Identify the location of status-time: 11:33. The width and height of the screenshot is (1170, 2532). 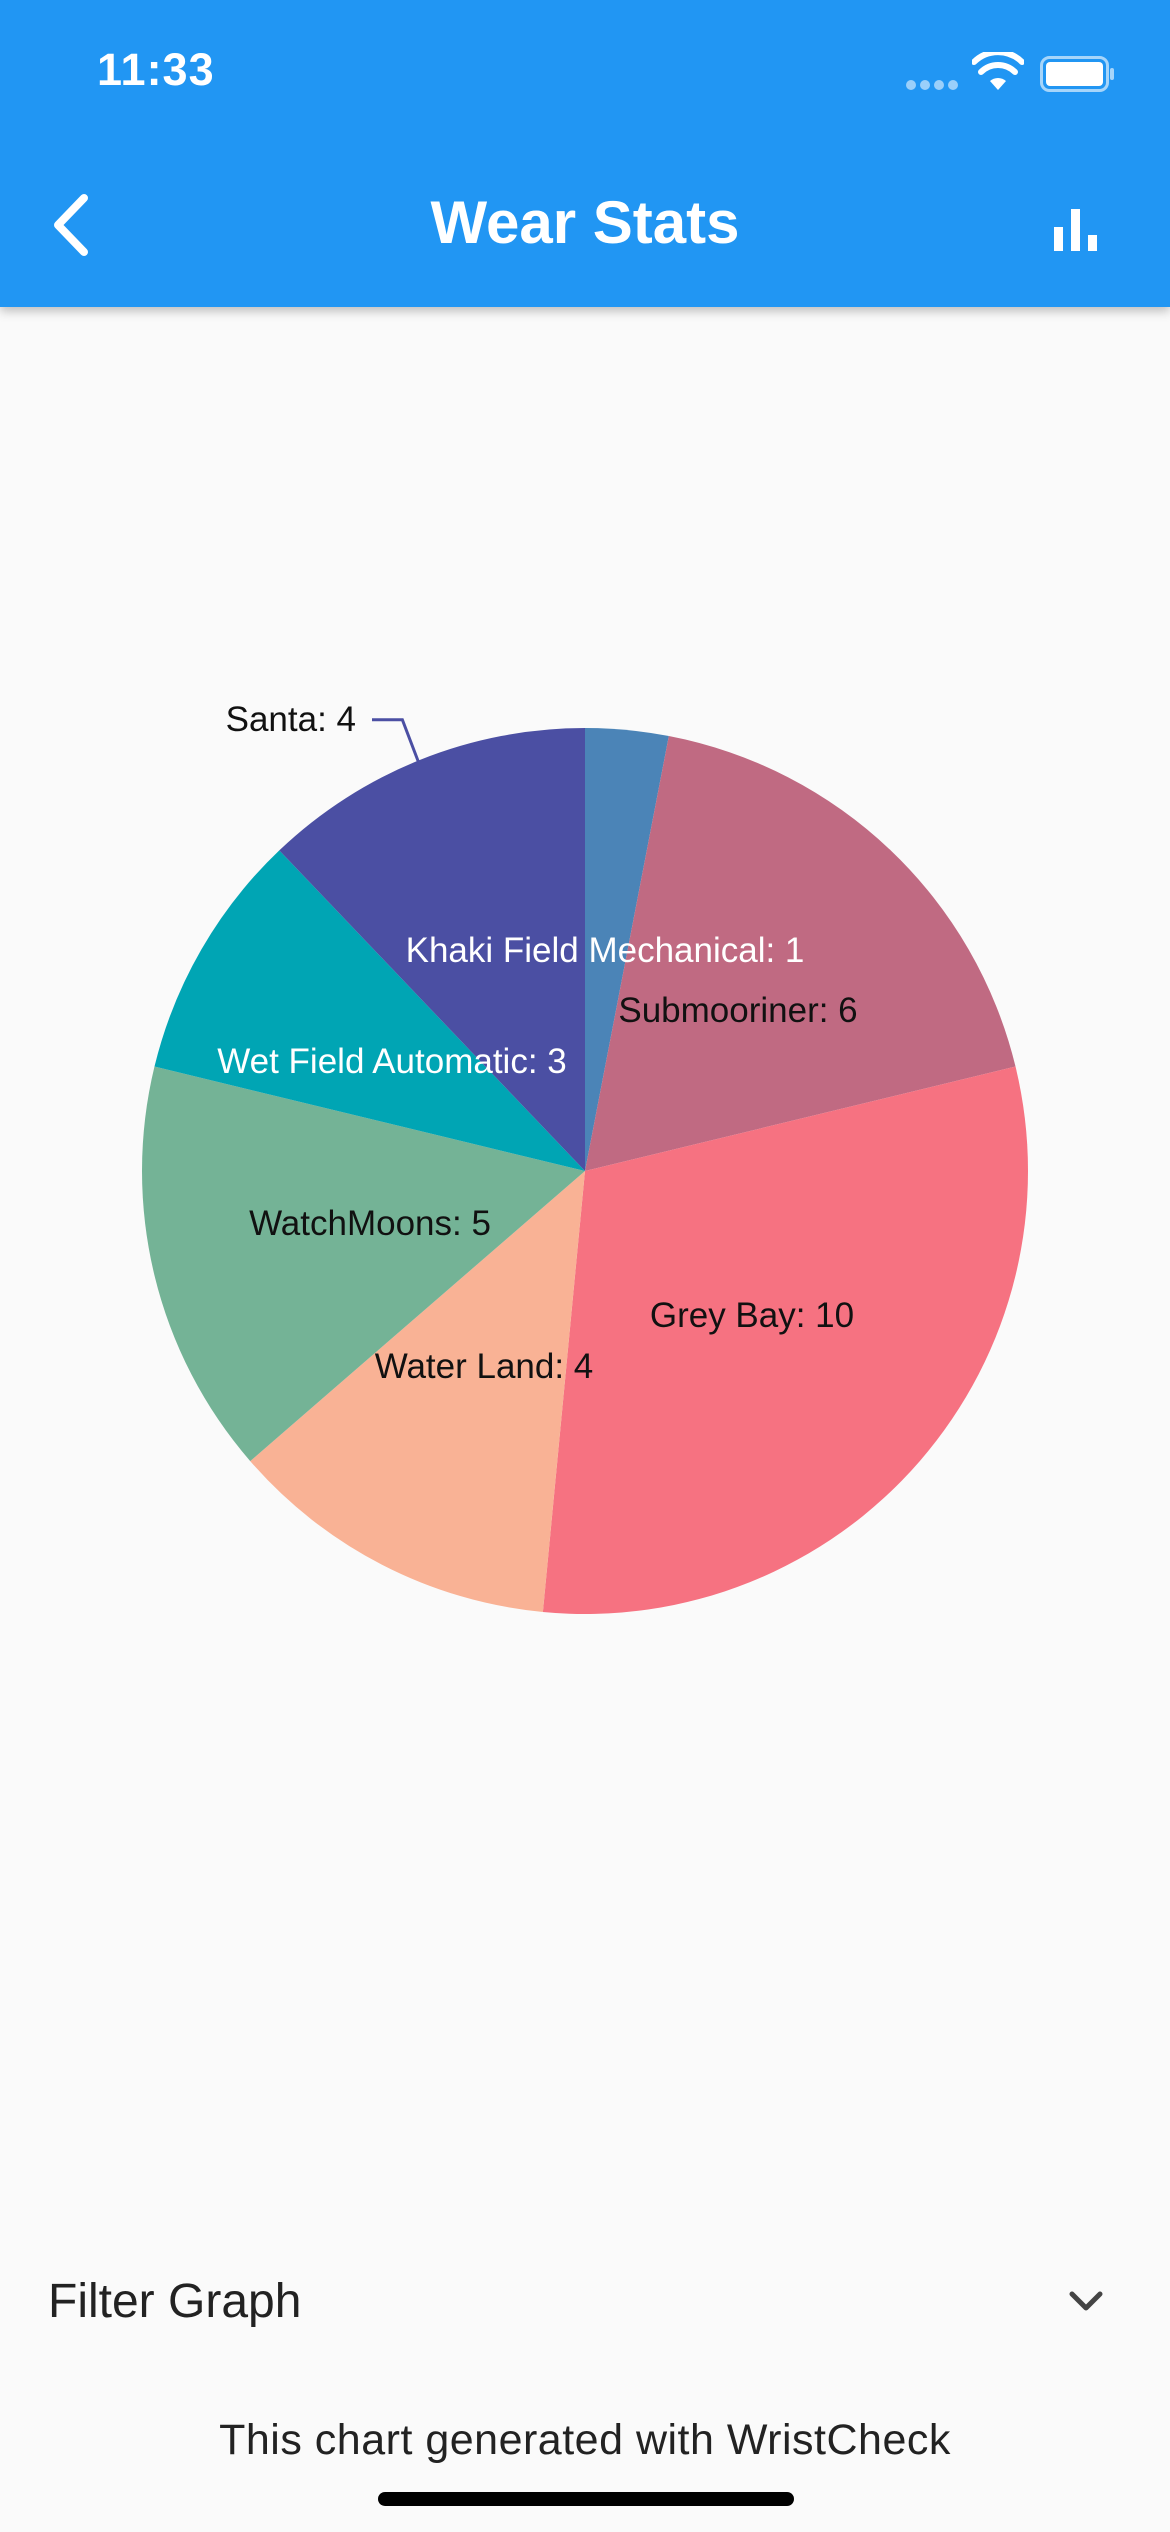
(156, 69).